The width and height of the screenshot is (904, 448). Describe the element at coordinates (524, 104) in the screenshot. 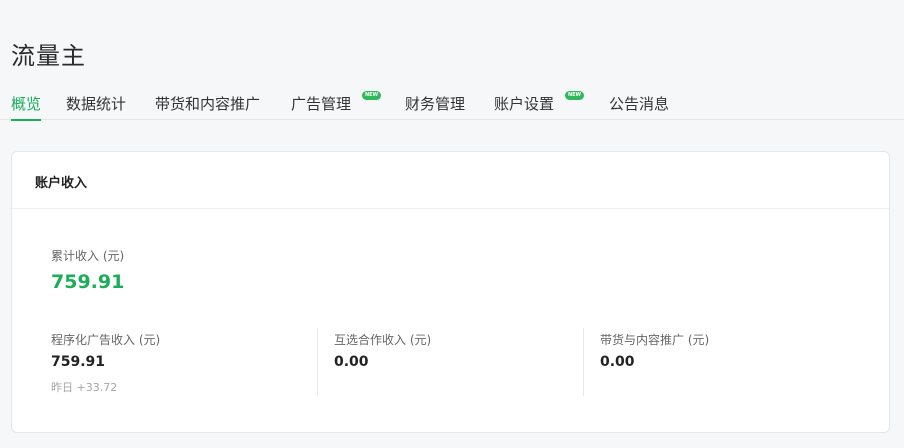

I see `tab-label: 账户设置` at that location.